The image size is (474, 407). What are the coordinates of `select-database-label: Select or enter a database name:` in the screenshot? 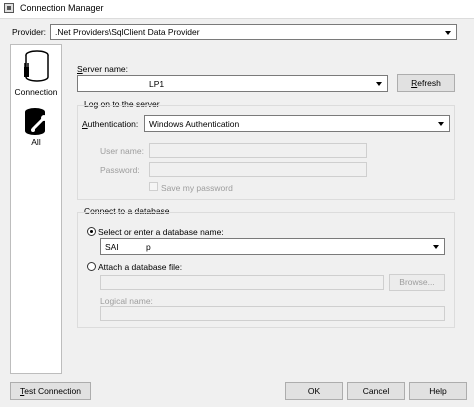 It's located at (161, 232).